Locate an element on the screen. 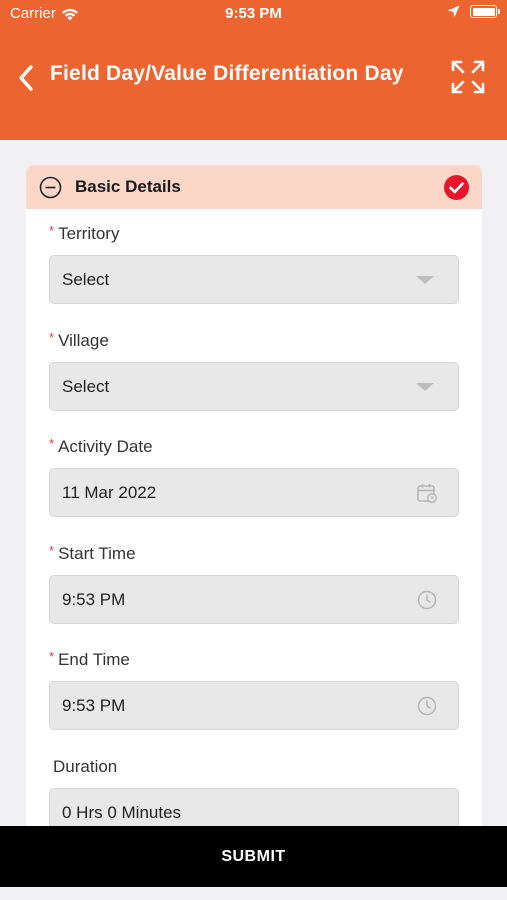 This screenshot has width=507, height=900. activity-date-input: 11 Mar 2022 is located at coordinates (254, 492).